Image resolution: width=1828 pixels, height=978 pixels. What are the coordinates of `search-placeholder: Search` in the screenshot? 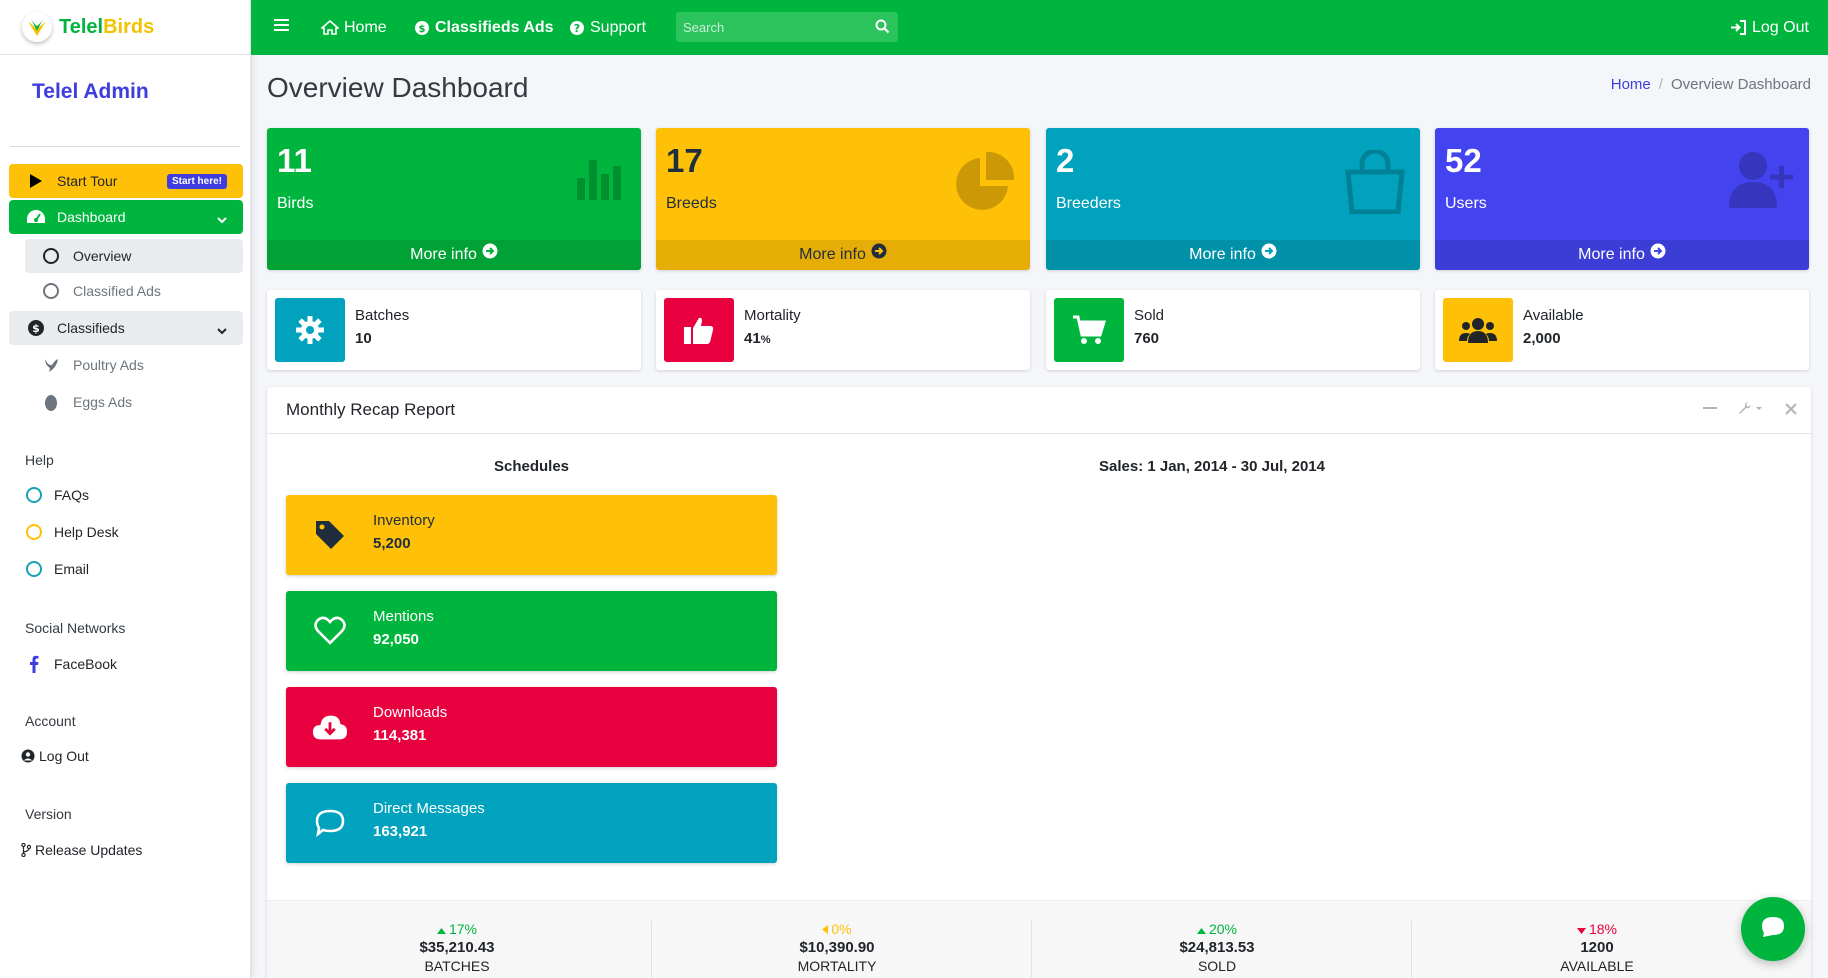 It's located at (704, 27).